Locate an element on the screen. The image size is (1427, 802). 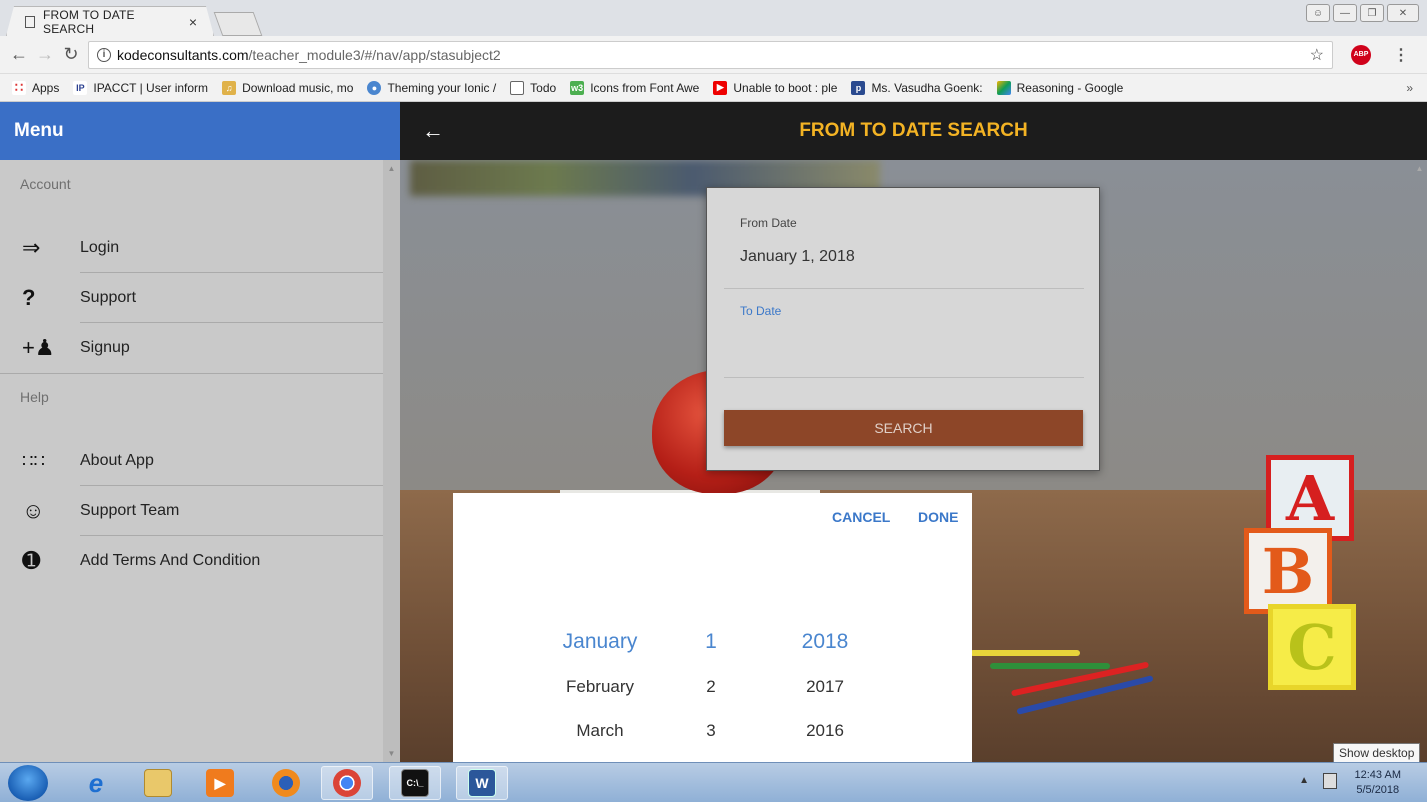
to-date-input is located at coordinates (910, 348).